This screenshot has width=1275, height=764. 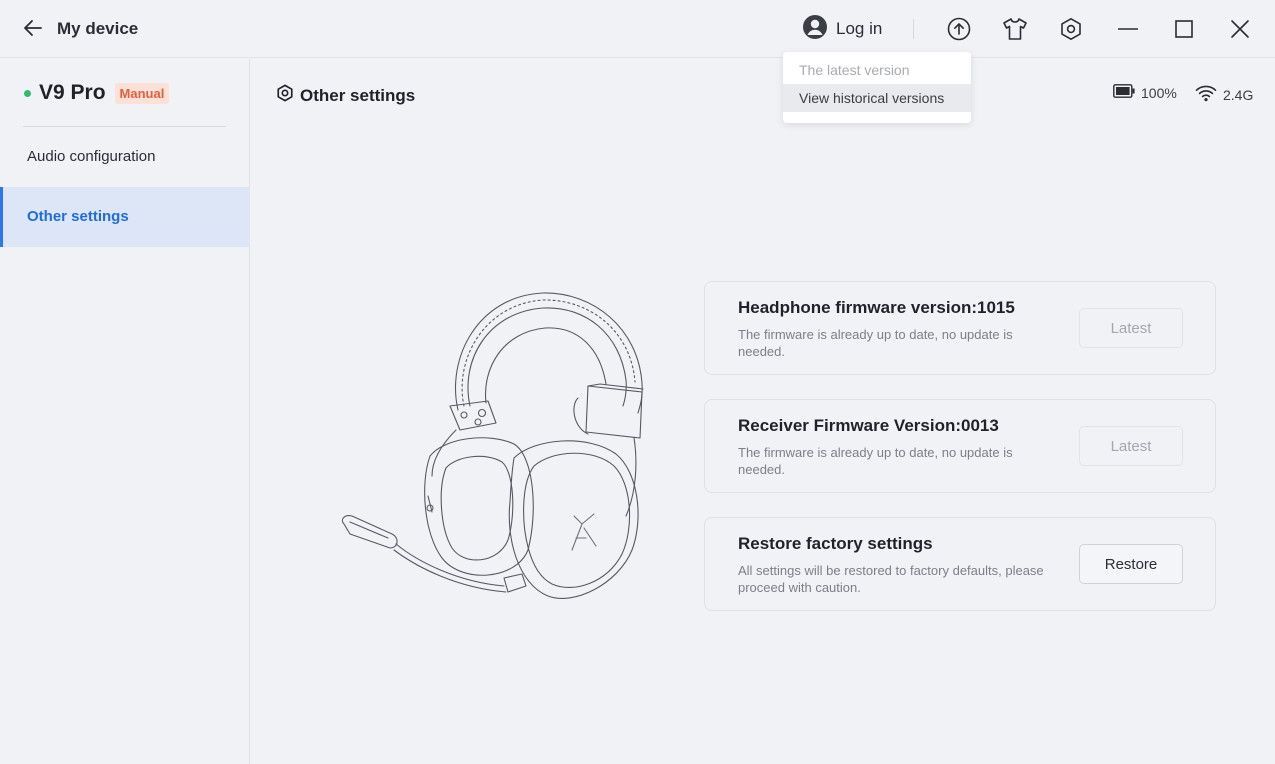 I want to click on firmware-upgrade-icon, so click(x=959, y=29).